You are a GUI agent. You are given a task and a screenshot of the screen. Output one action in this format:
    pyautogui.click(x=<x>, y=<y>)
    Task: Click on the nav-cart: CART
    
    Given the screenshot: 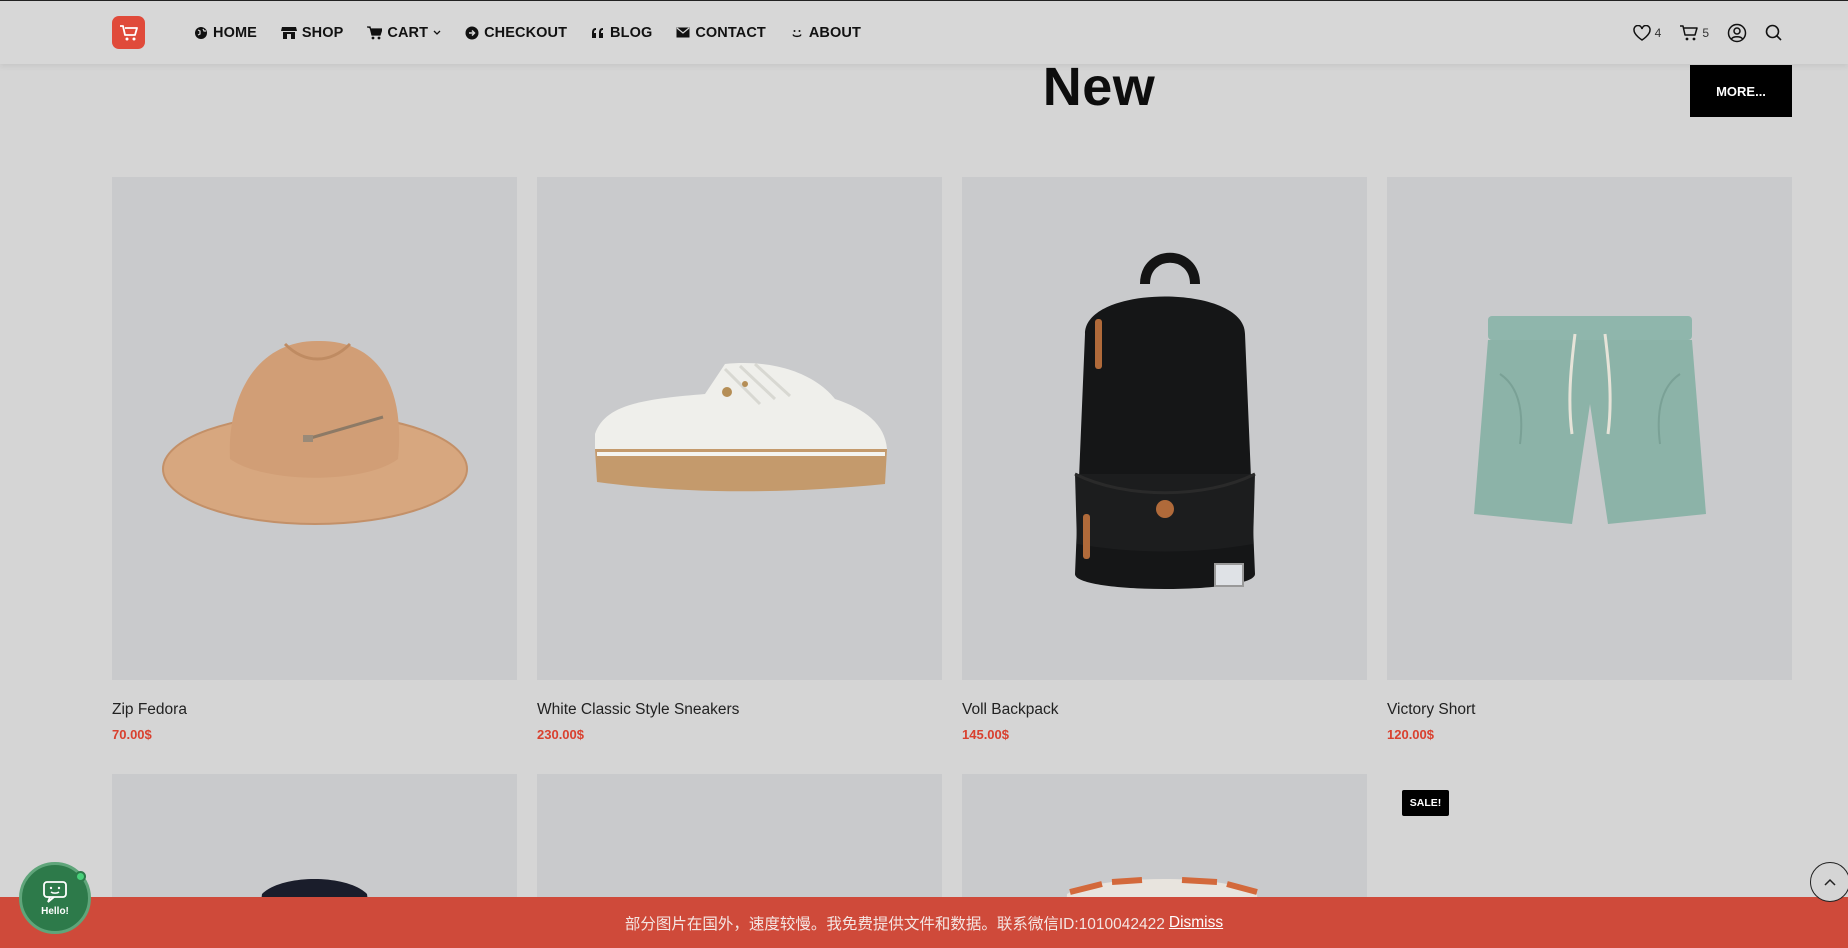 What is the action you would take?
    pyautogui.click(x=404, y=33)
    